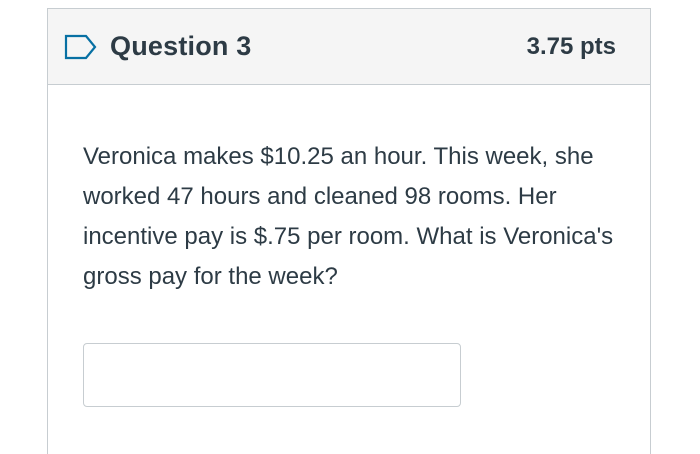 This screenshot has width=700, height=454. What do you see at coordinates (81, 47) in the screenshot?
I see `flag-outline-icon` at bounding box center [81, 47].